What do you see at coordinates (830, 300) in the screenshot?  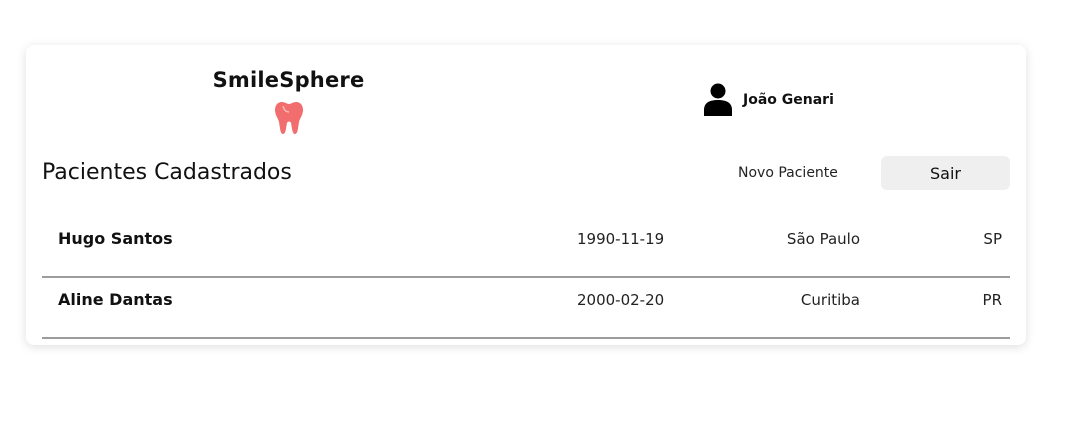 I see `patient-city: Curitiba` at bounding box center [830, 300].